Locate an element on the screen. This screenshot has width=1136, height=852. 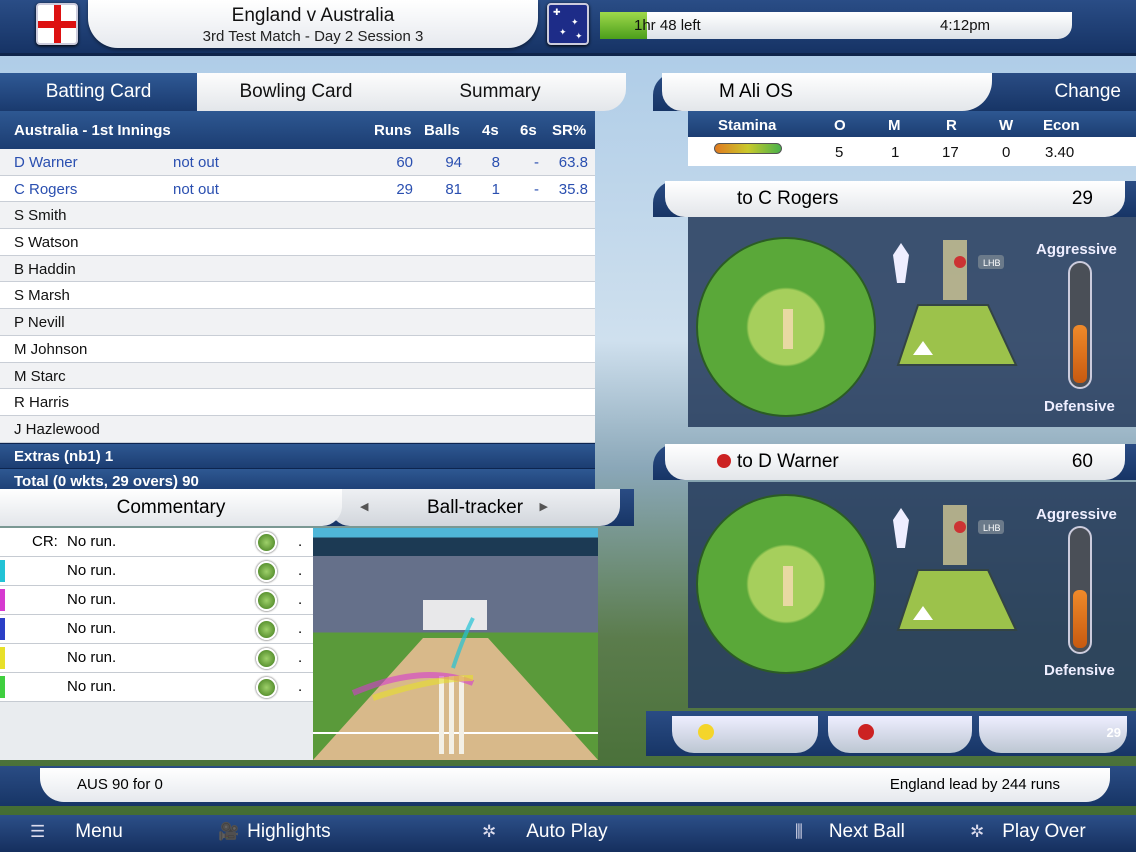
batsman2-label: to D Warner is located at coordinates (788, 461).